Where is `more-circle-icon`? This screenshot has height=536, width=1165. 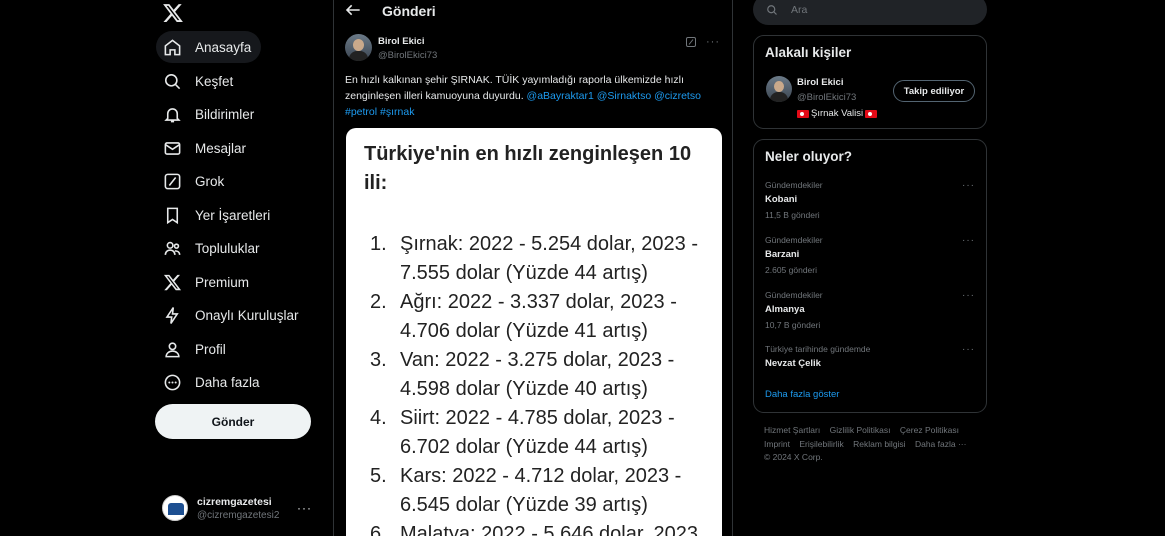 more-circle-icon is located at coordinates (172, 382).